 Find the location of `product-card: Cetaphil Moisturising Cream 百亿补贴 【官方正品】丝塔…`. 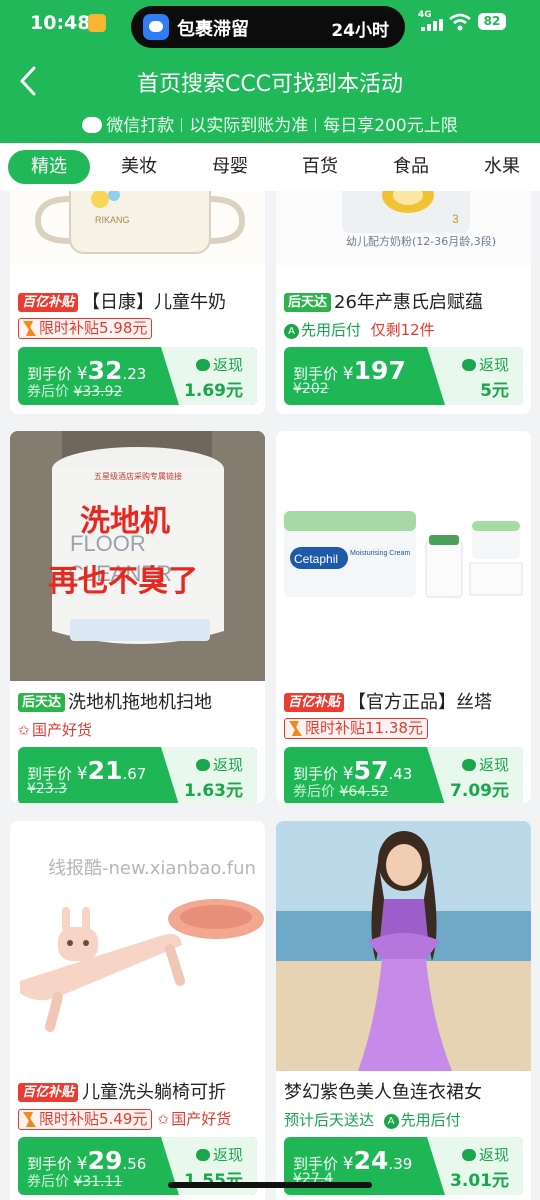

product-card: Cetaphil Moisturising Cream 百亿补贴 【官方正品】丝塔… is located at coordinates (403, 617).